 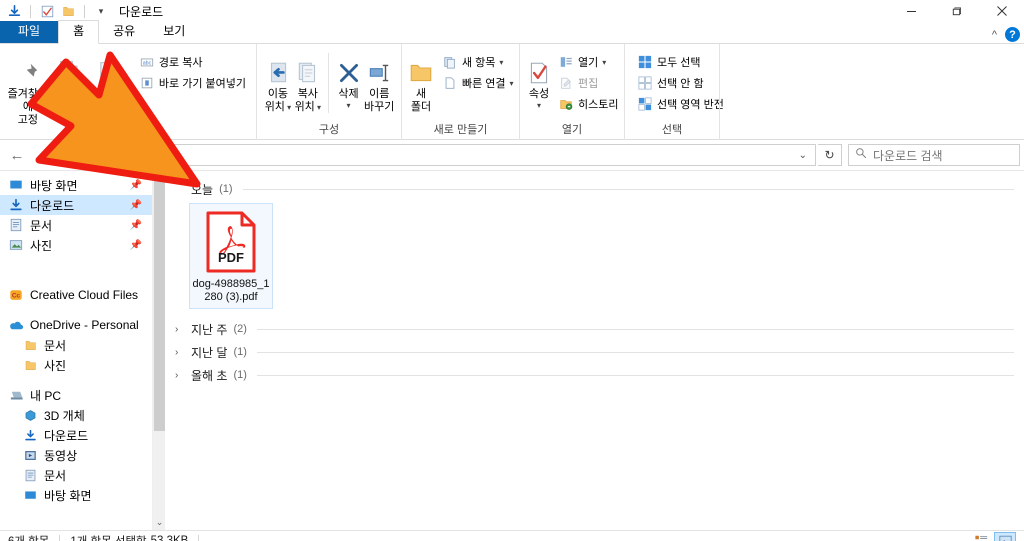 I want to click on select-none-button: 선택 안 함, so click(x=680, y=83).